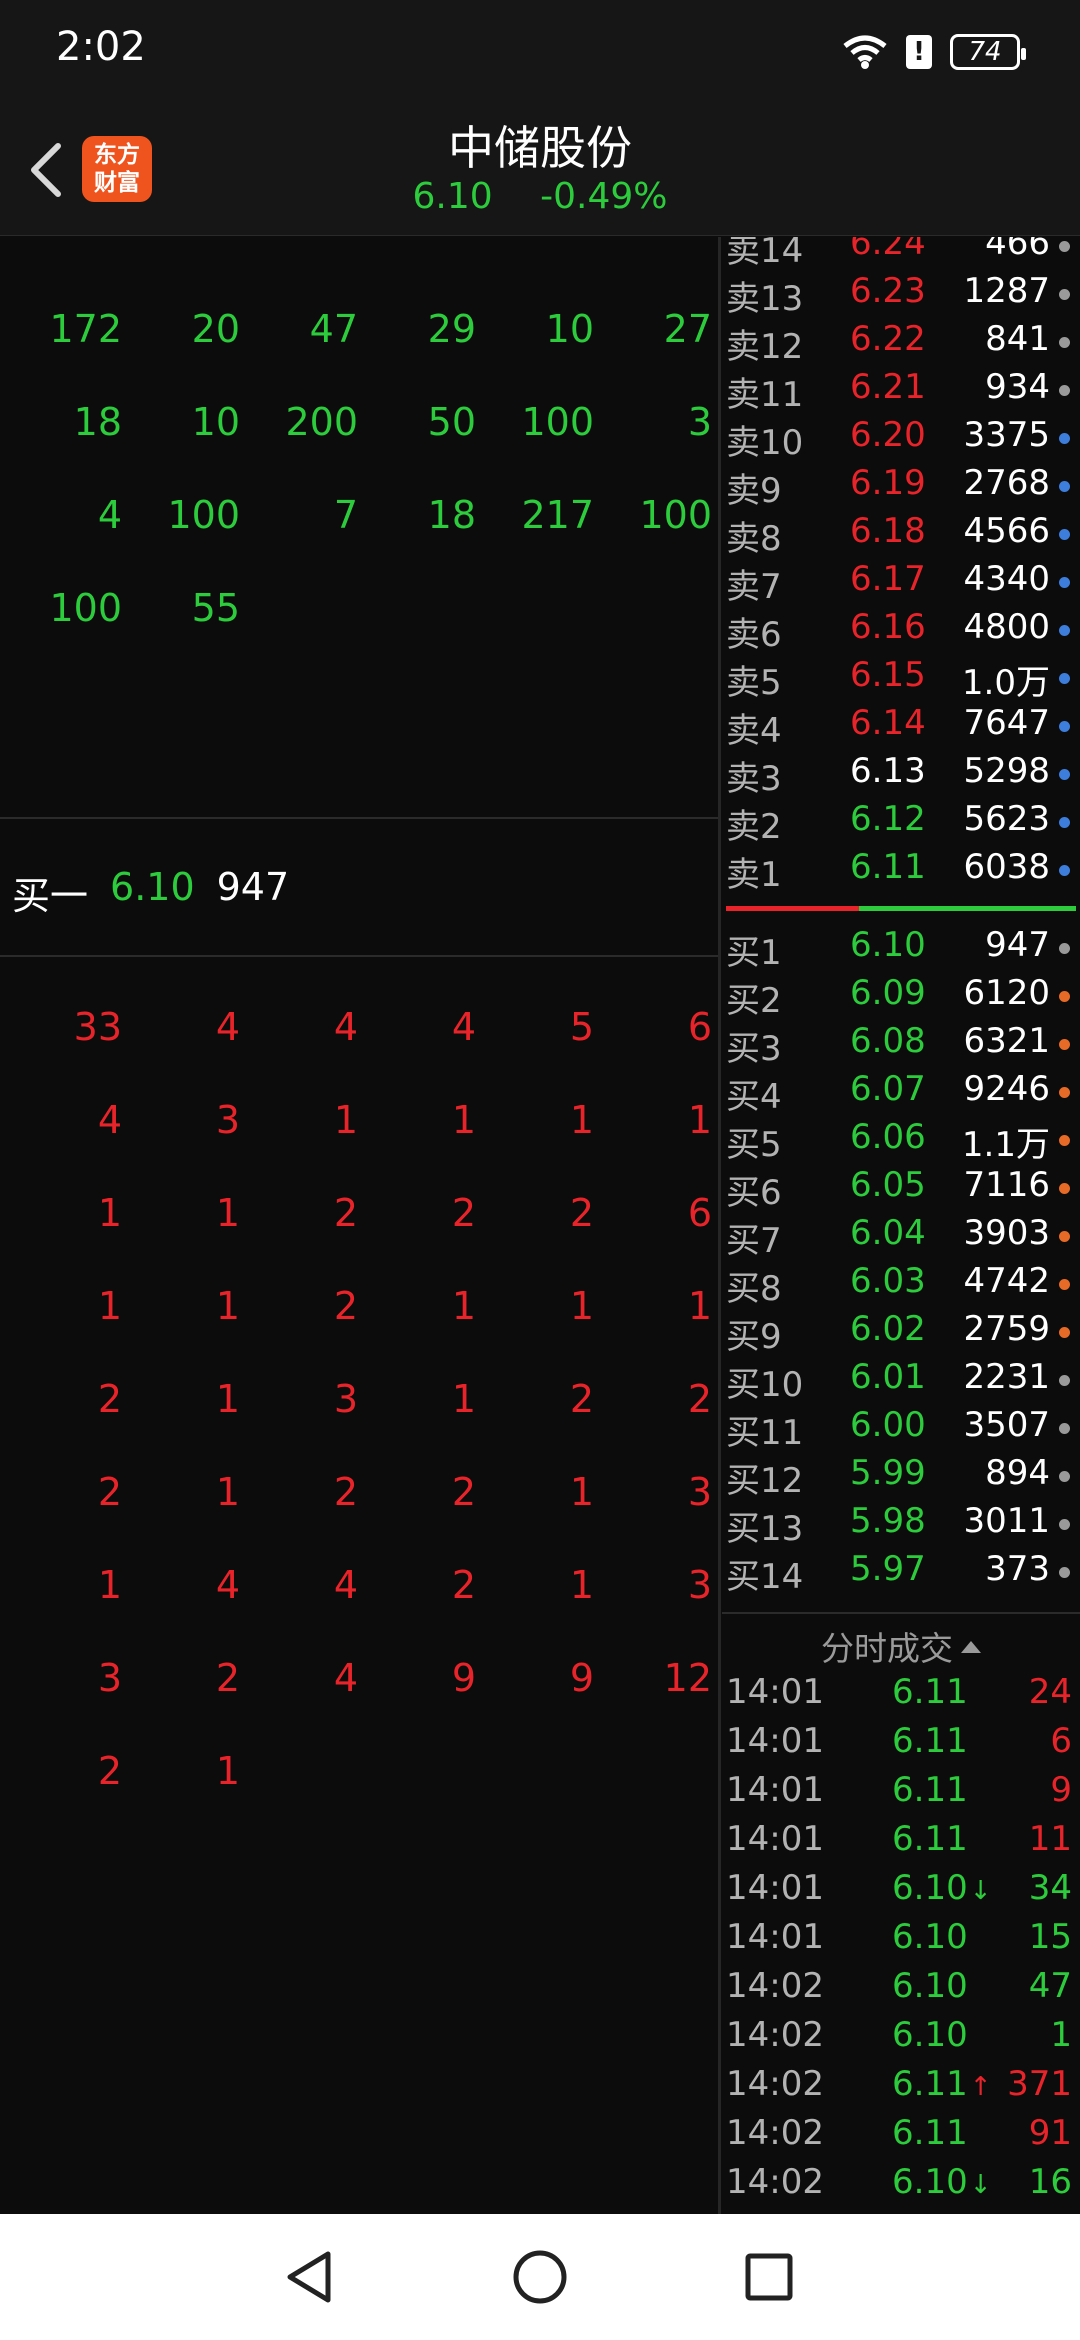  I want to click on level-label: 卖10, so click(765, 443).